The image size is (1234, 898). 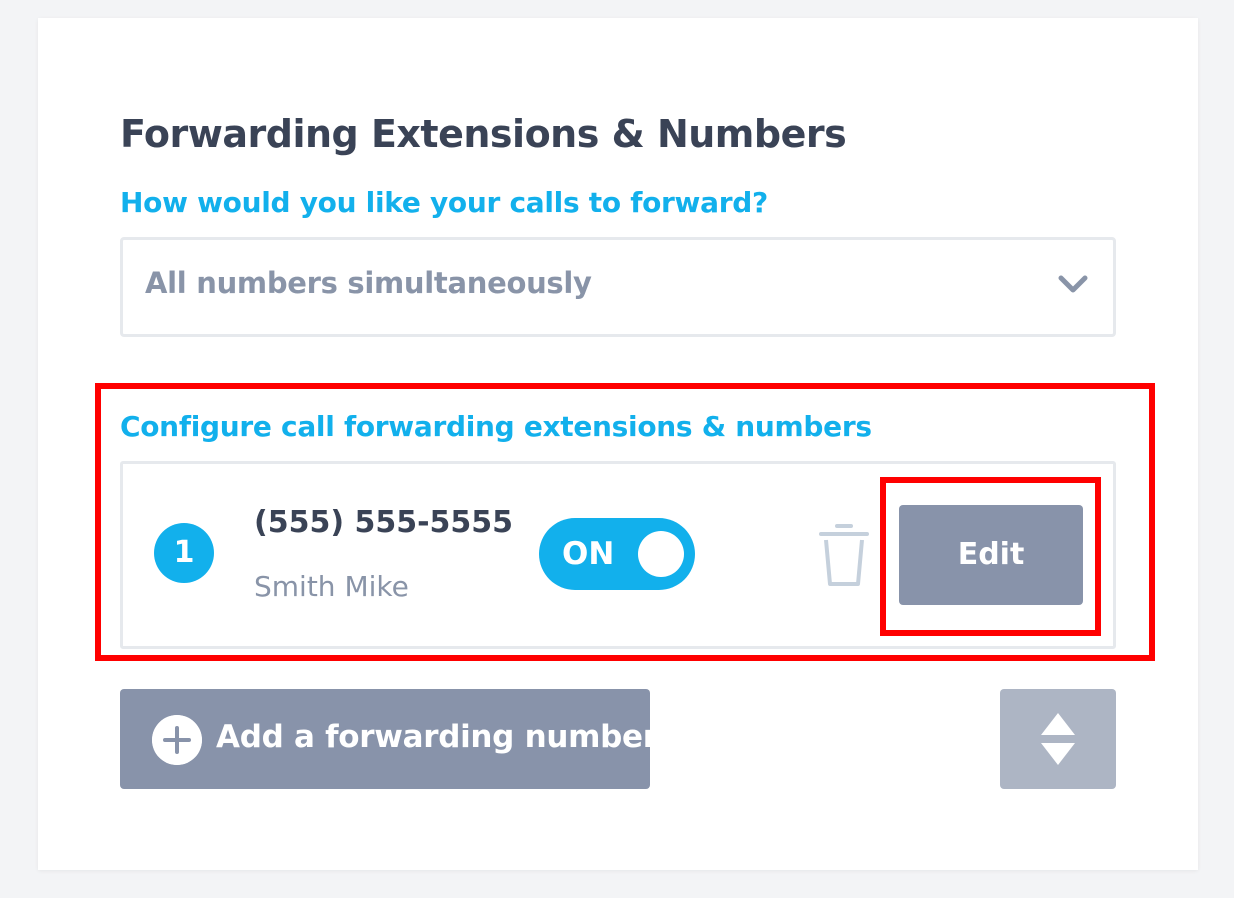 I want to click on add-forwarding-number-button: Add a forwarding number, so click(x=389, y=739).